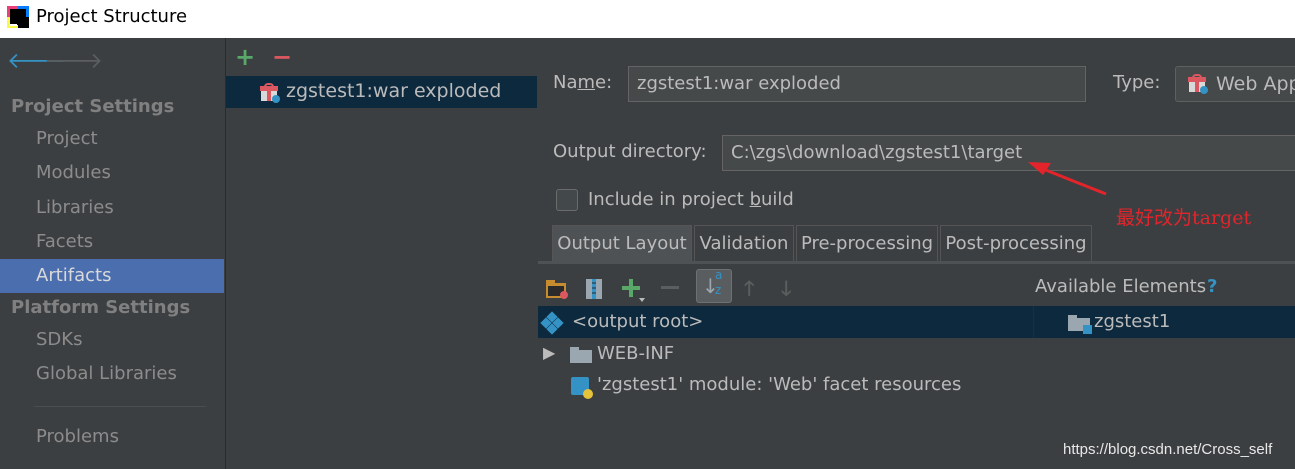  What do you see at coordinates (582, 388) in the screenshot?
I see `web-facet-resources-icon` at bounding box center [582, 388].